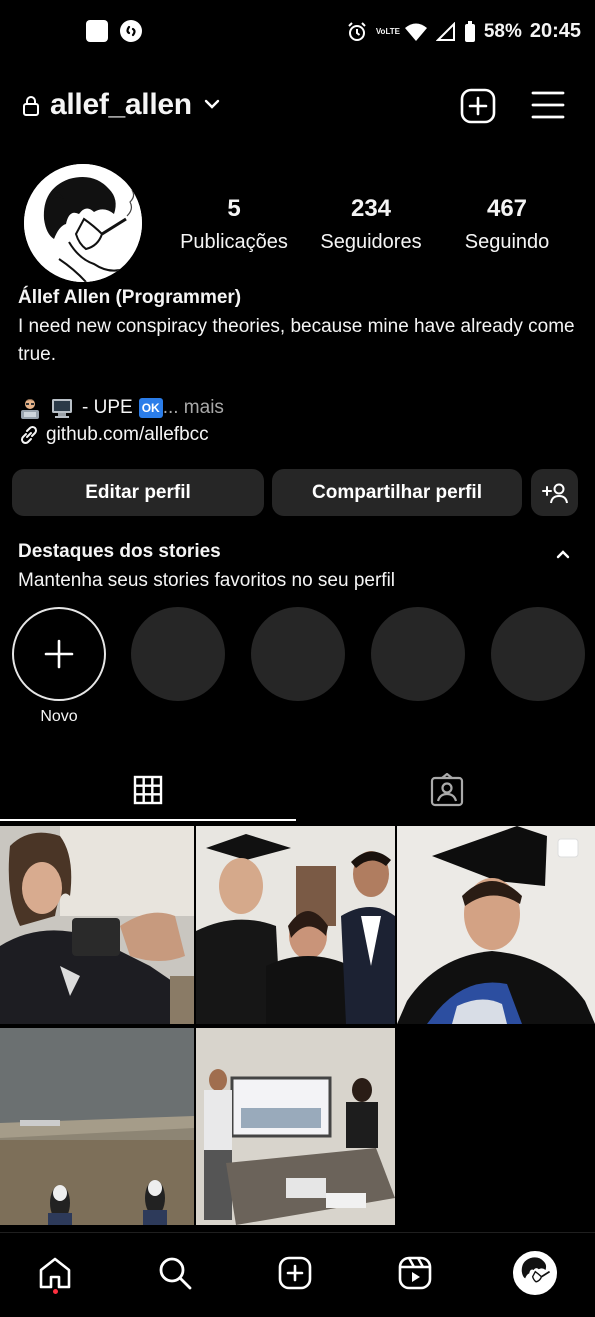  I want to click on bottom-navigation, so click(297, 1274).